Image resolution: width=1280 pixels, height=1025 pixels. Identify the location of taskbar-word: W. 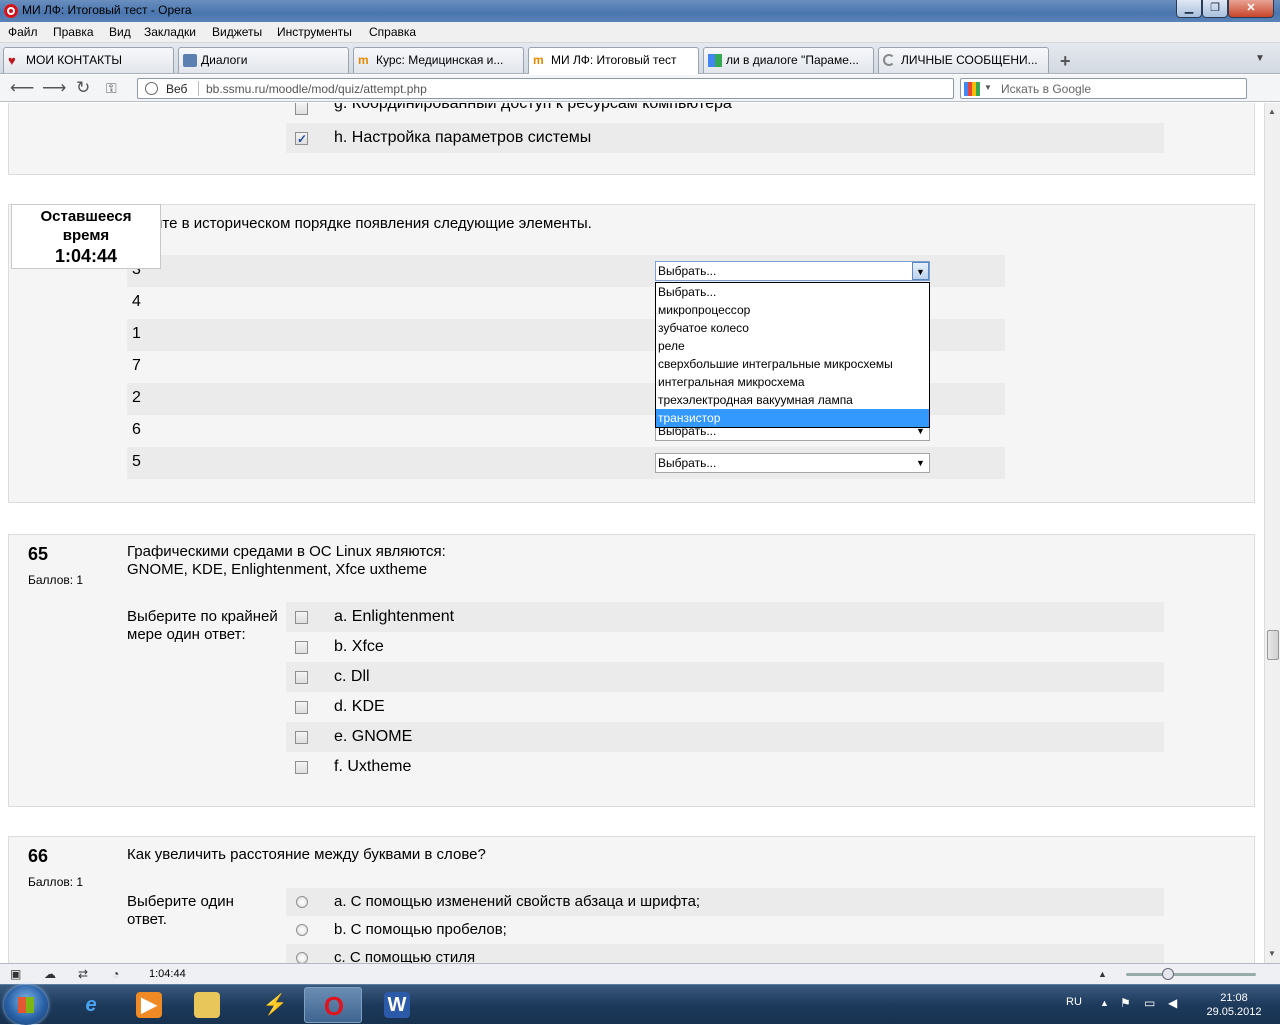
(397, 1005).